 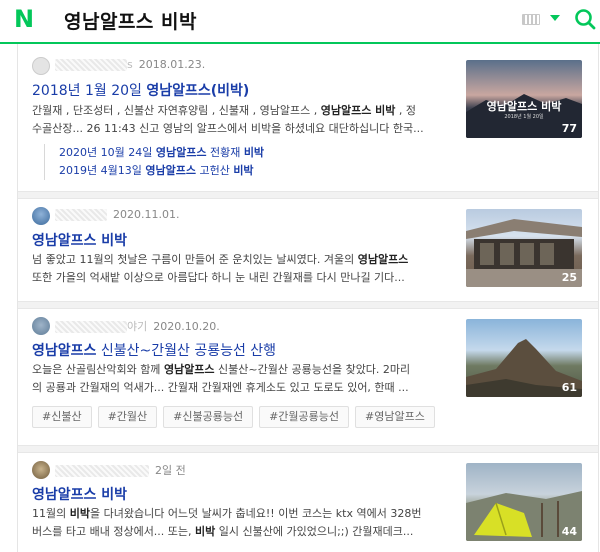 I want to click on related-text: 고헌산, so click(x=214, y=170).